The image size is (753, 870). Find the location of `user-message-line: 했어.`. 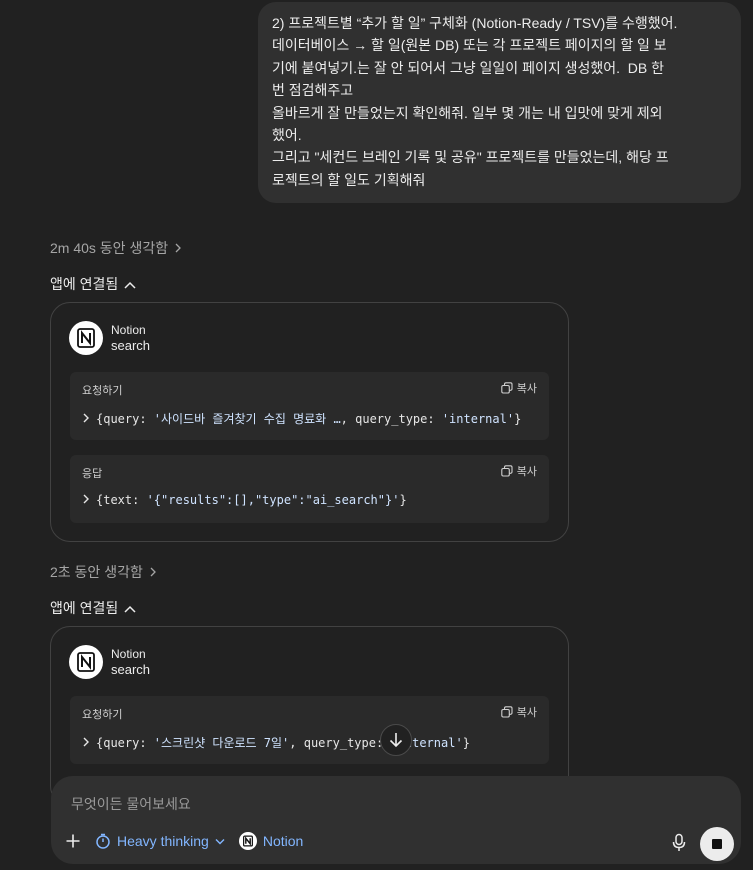

user-message-line: 했어. is located at coordinates (287, 135).